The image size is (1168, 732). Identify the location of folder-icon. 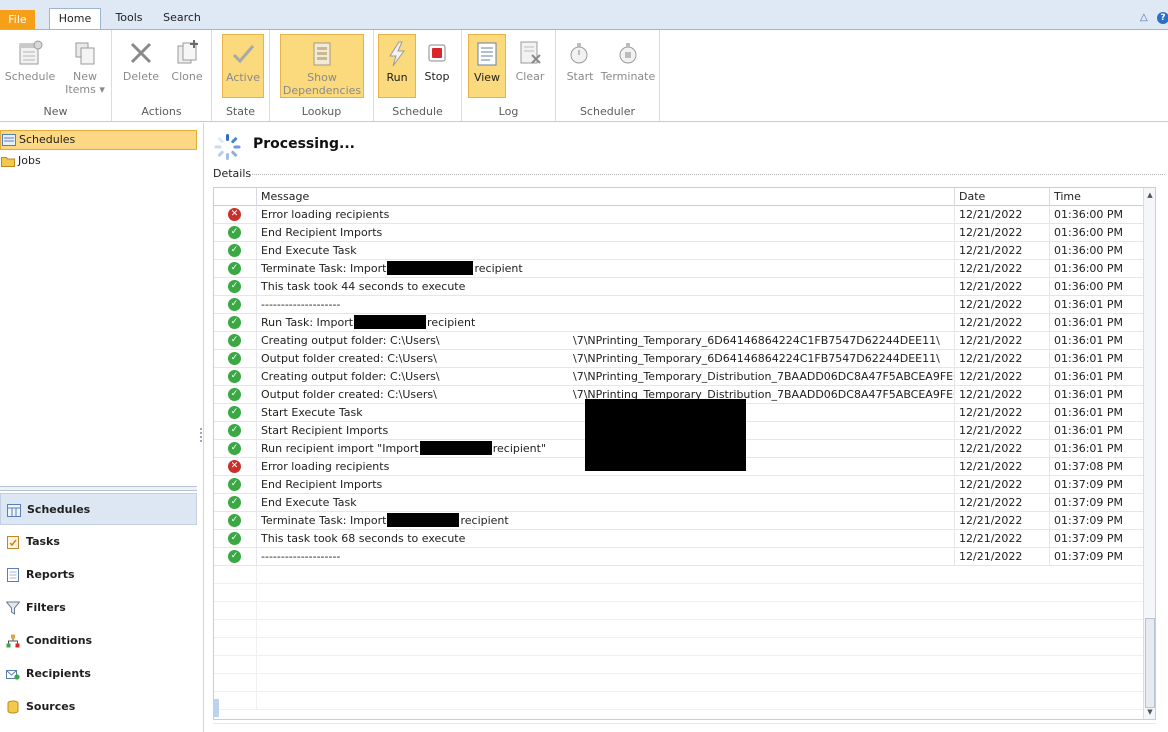
(8, 162).